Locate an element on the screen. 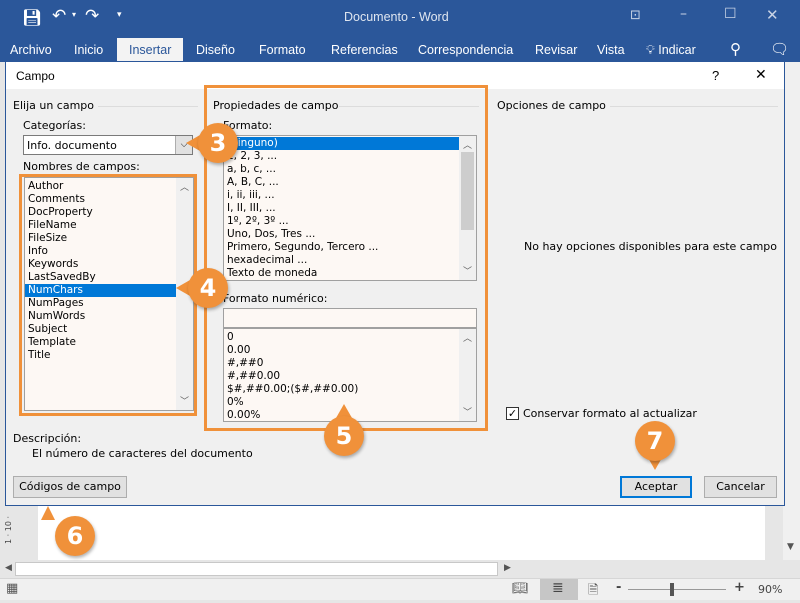 The height and width of the screenshot is (603, 800). callout-7: 7 is located at coordinates (655, 441).